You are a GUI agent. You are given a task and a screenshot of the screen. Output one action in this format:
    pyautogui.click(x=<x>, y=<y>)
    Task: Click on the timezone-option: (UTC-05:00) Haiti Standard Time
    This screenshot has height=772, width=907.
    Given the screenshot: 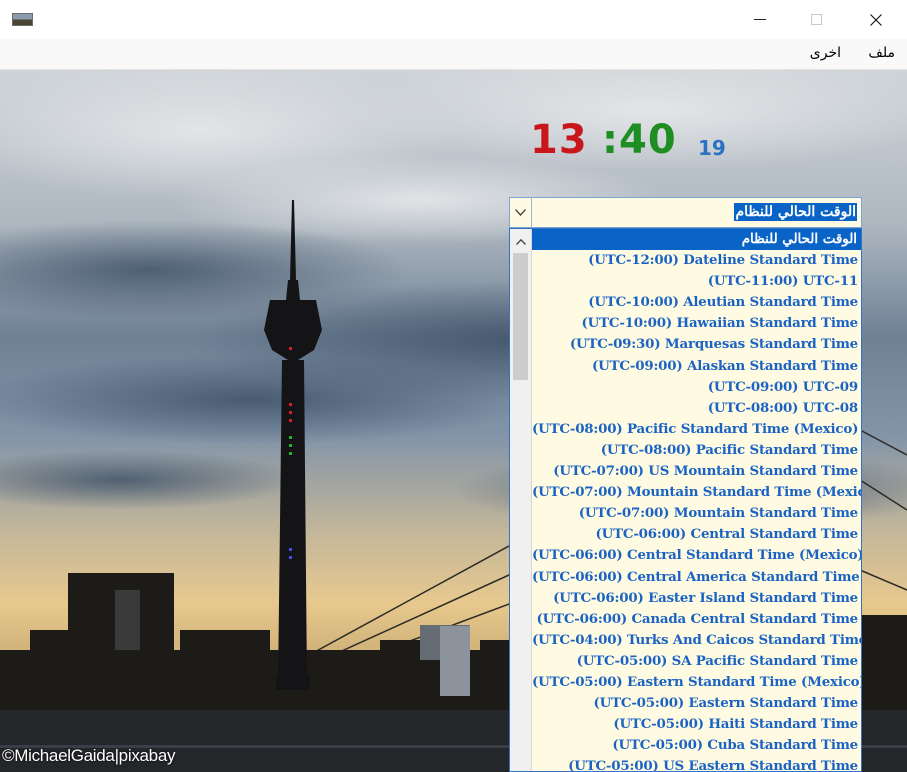 What is the action you would take?
    pyautogui.click(x=696, y=724)
    